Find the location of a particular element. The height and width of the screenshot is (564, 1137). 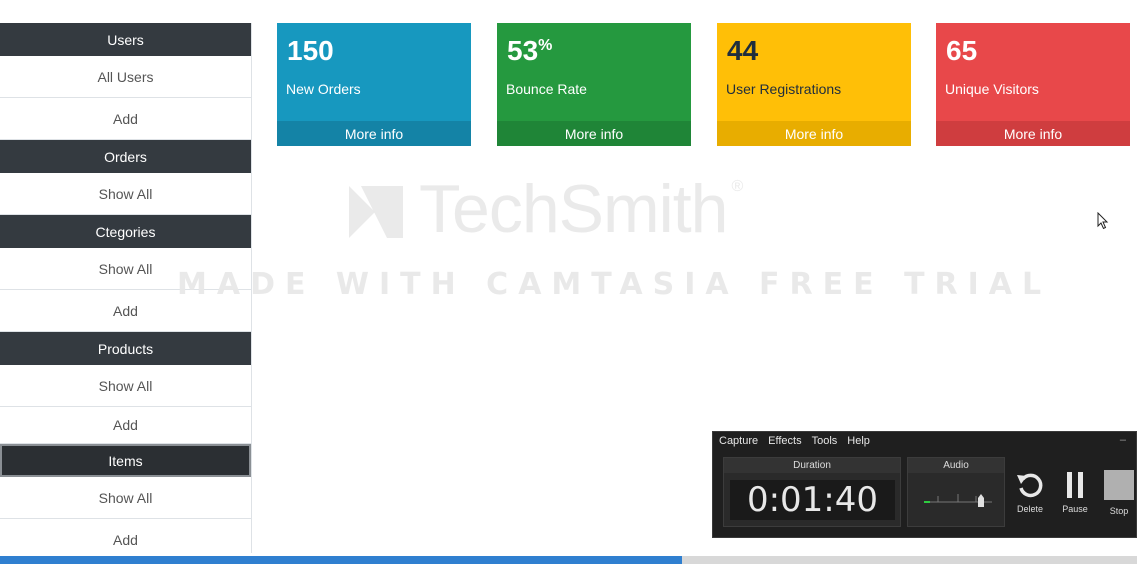

stat-value: 65 is located at coordinates (962, 50).